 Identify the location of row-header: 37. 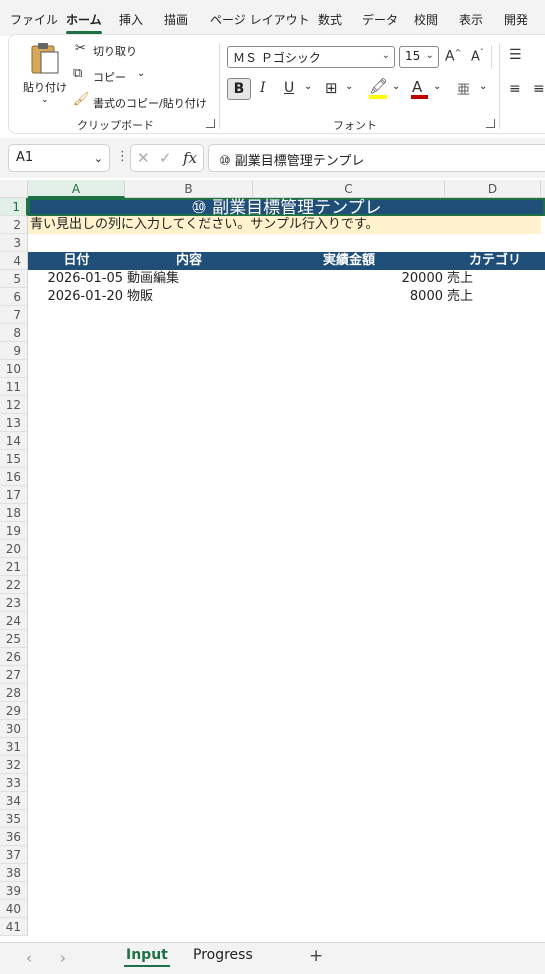
(14, 855).